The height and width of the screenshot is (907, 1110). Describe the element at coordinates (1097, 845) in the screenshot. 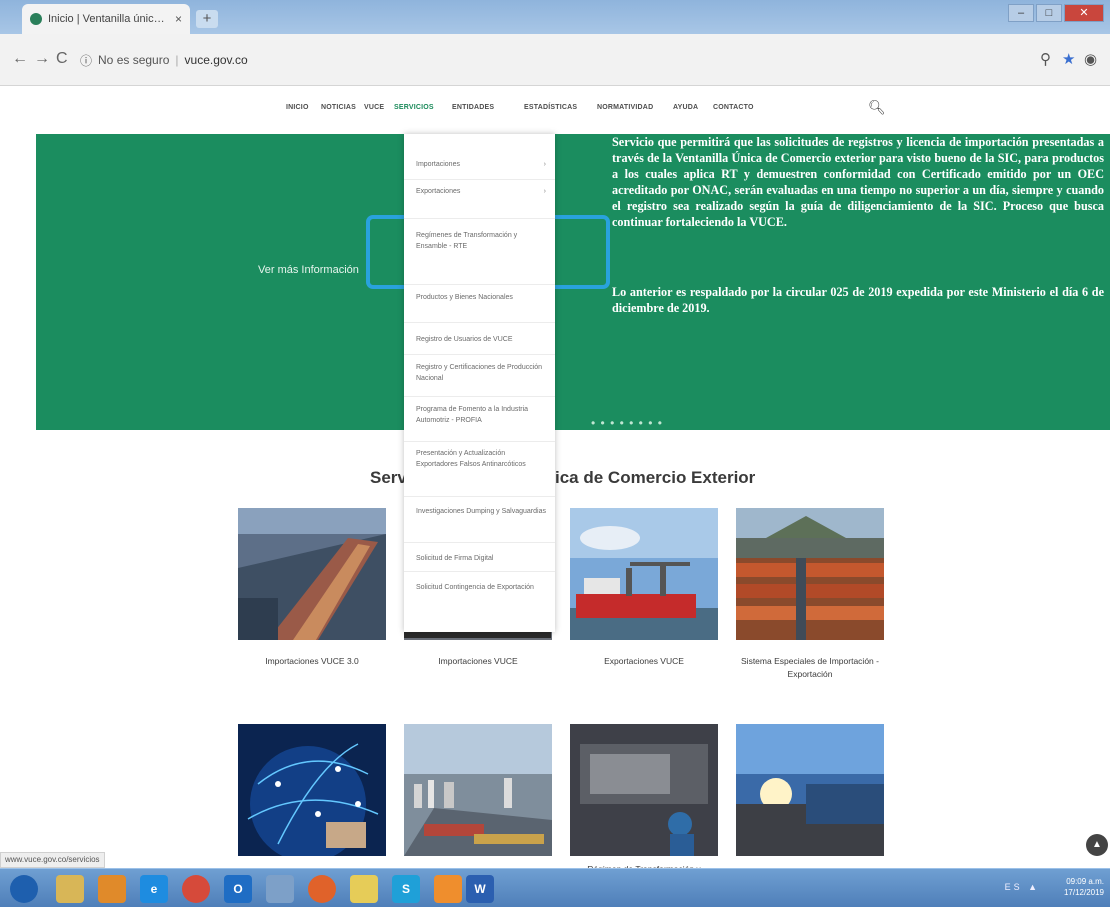

I see `scroll-top-button: ▲` at that location.